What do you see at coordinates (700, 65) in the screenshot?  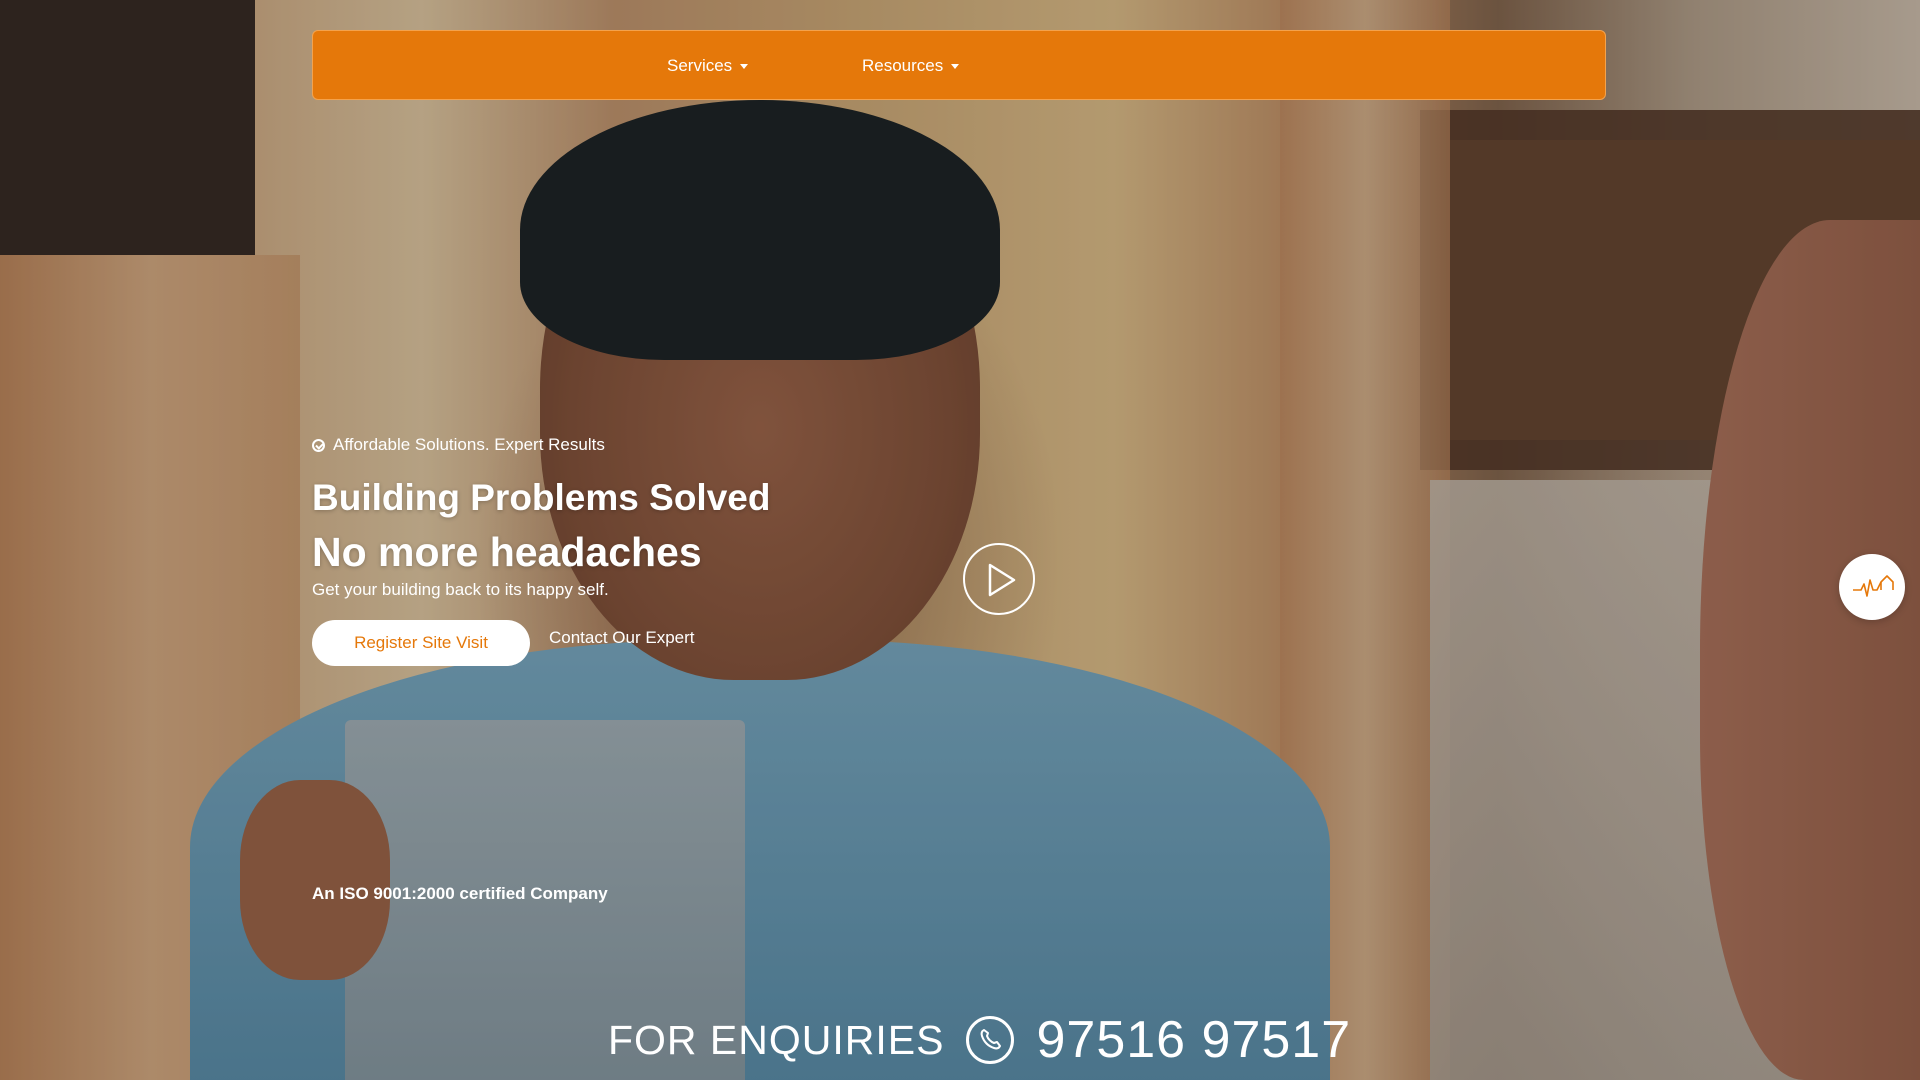 I see `nav-services-label: Services` at bounding box center [700, 65].